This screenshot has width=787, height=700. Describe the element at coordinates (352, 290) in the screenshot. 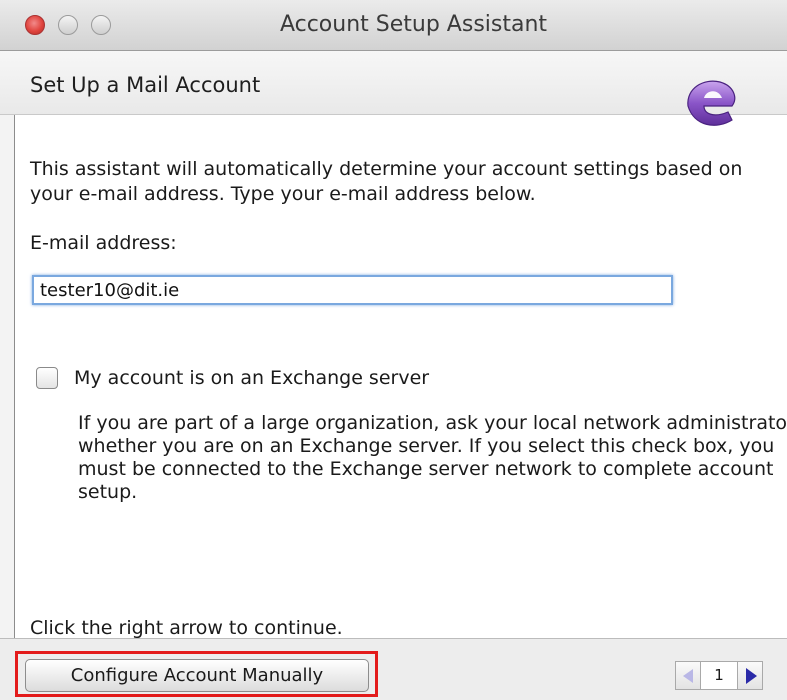

I see `email-field` at that location.